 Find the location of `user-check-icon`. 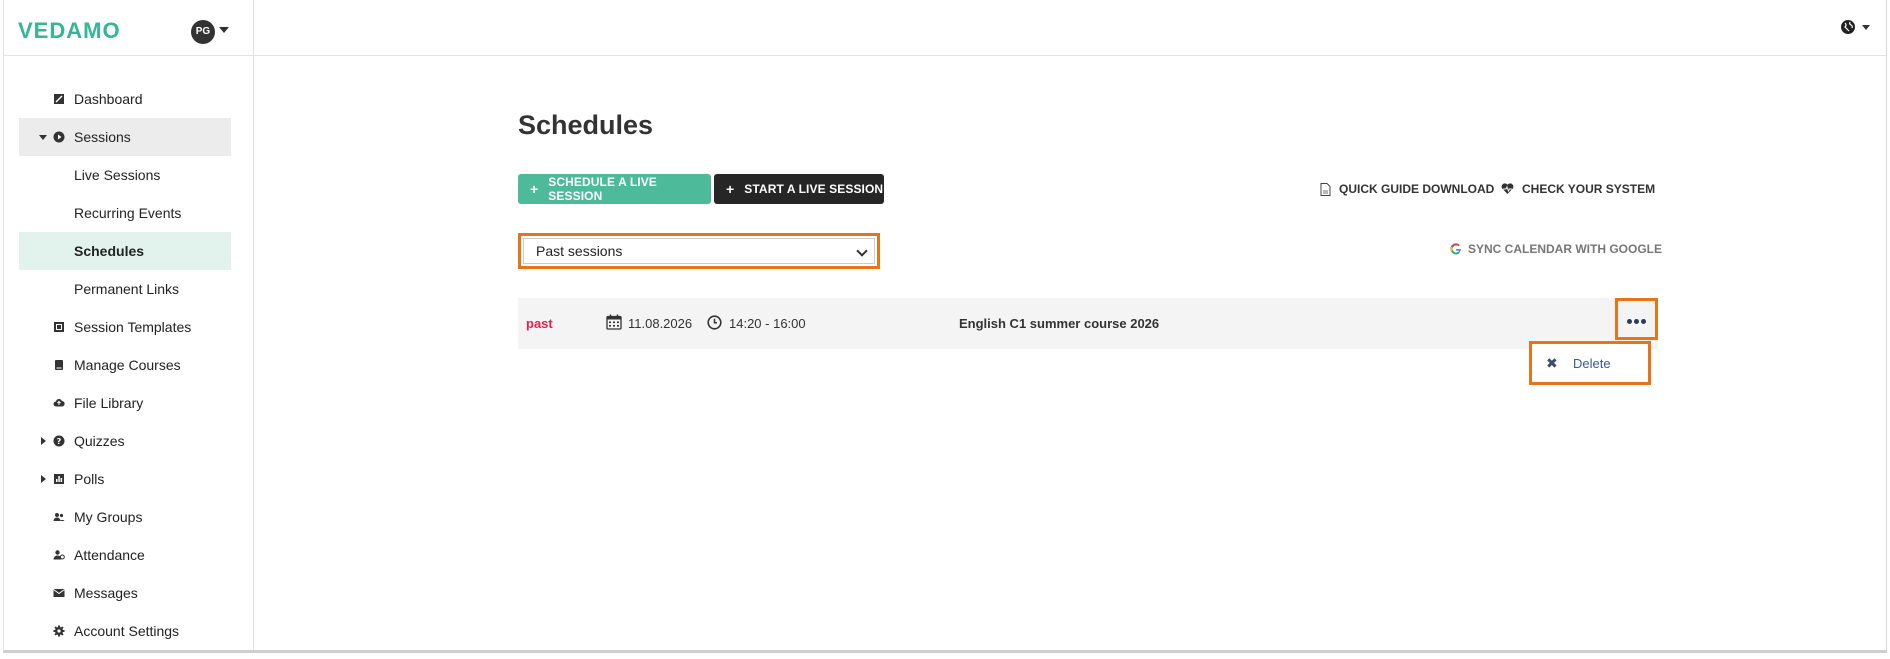

user-check-icon is located at coordinates (59, 555).